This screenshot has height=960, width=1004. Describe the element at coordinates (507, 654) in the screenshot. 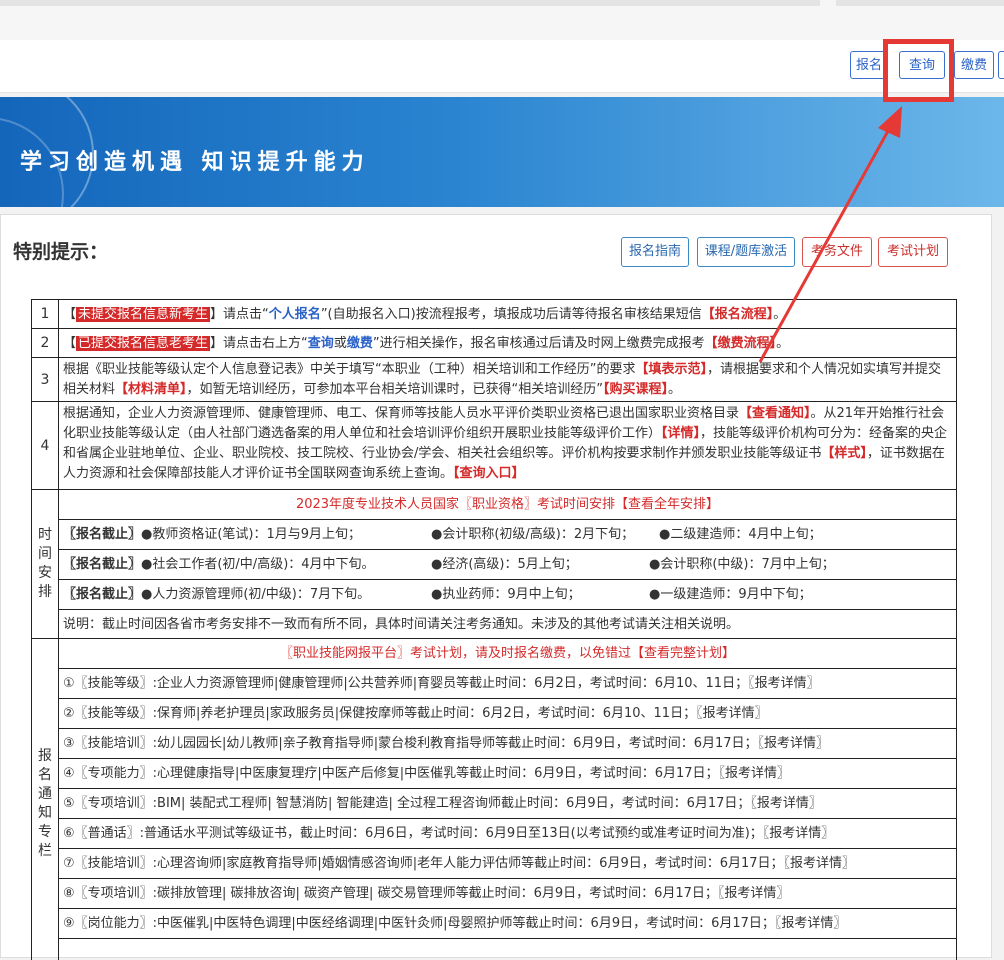

I see `plan-heading: 〖职业技能网报平台〗考试计划，请及时报名缴费，以免错过【查看完整计划】` at that location.